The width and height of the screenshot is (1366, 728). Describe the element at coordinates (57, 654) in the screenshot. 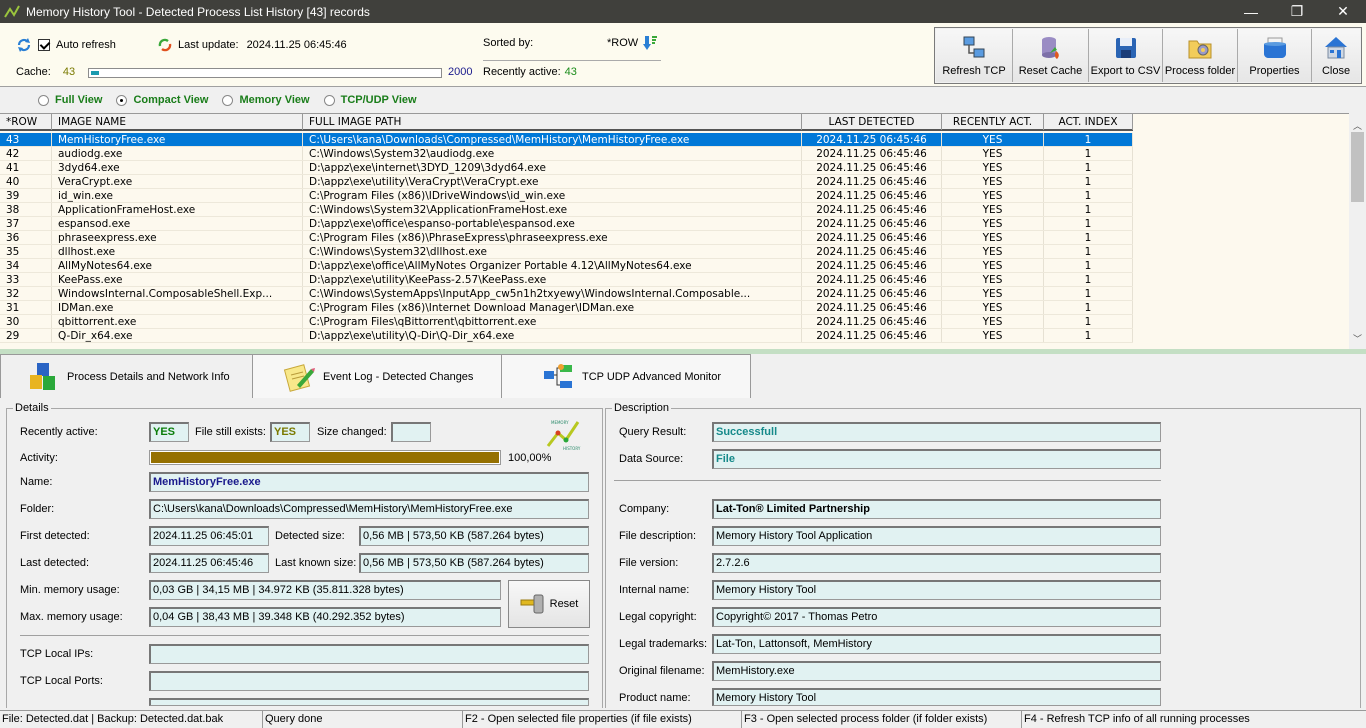

I see `tcp-local-ips-label: TCP Local IPs:` at that location.